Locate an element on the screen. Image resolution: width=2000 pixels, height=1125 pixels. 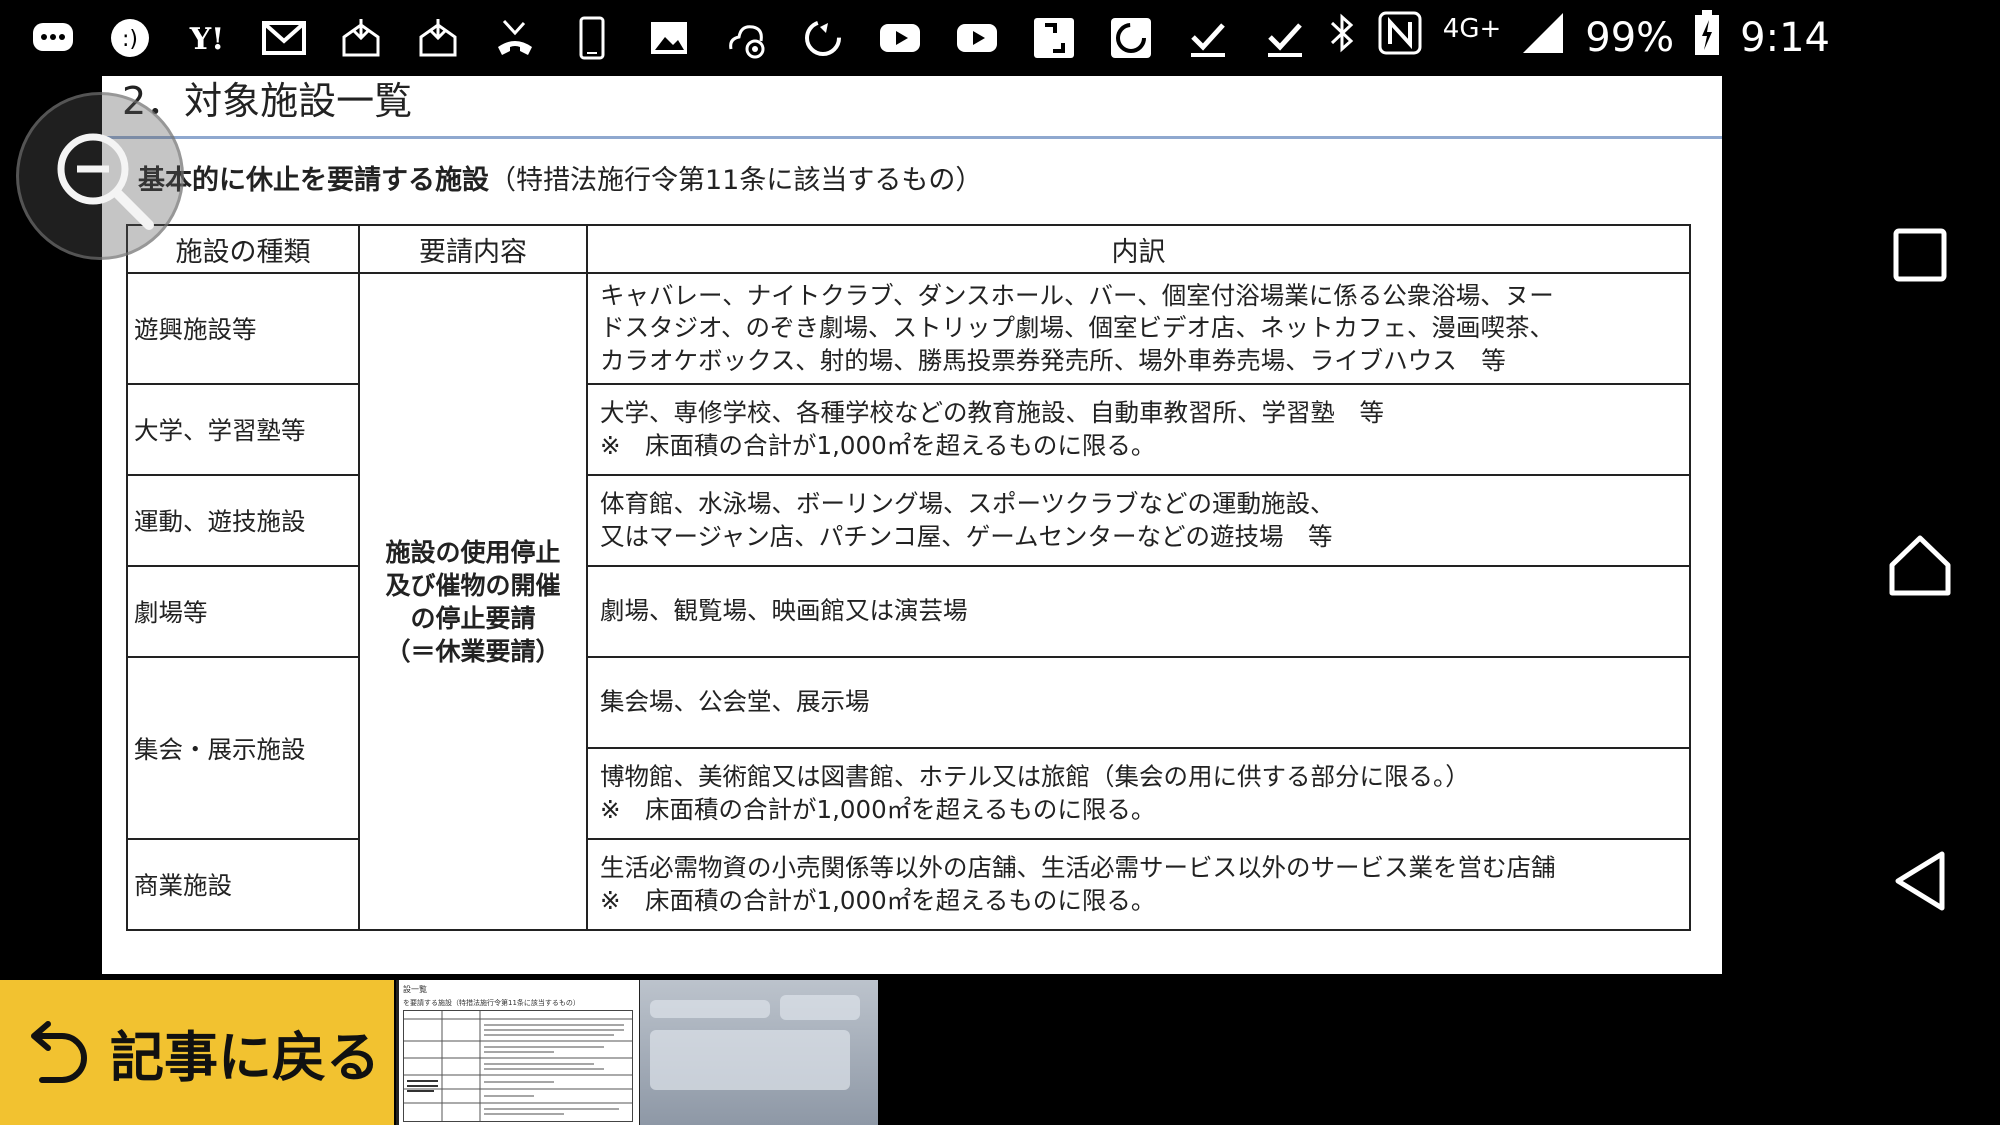
thumbnail-subtitle: を要請する施設（特措法施行令第11条に該当するもの） is located at coordinates (491, 1003).